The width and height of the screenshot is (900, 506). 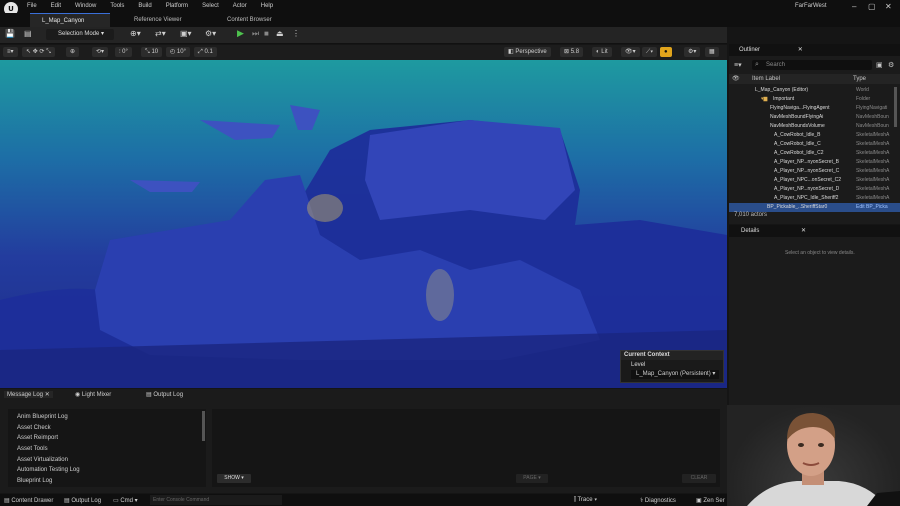 I want to click on col-type: Type, so click(x=859, y=79).